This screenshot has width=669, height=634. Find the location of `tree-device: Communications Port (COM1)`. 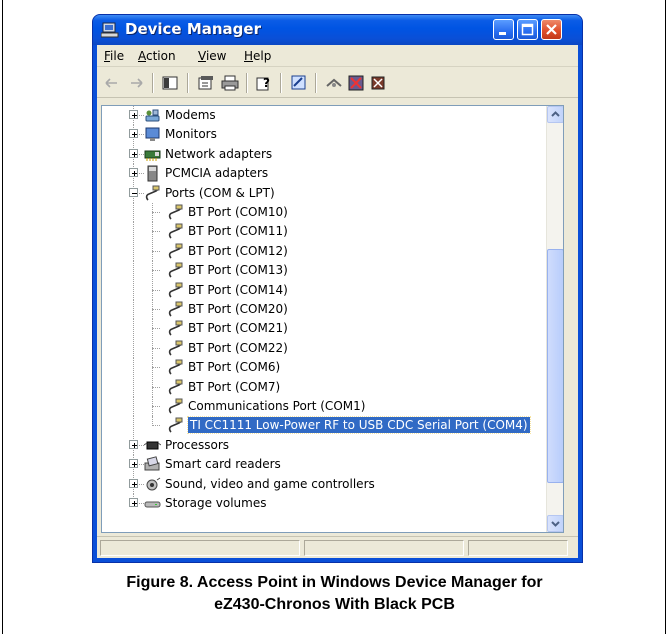

tree-device: Communications Port (COM1) is located at coordinates (324, 406).